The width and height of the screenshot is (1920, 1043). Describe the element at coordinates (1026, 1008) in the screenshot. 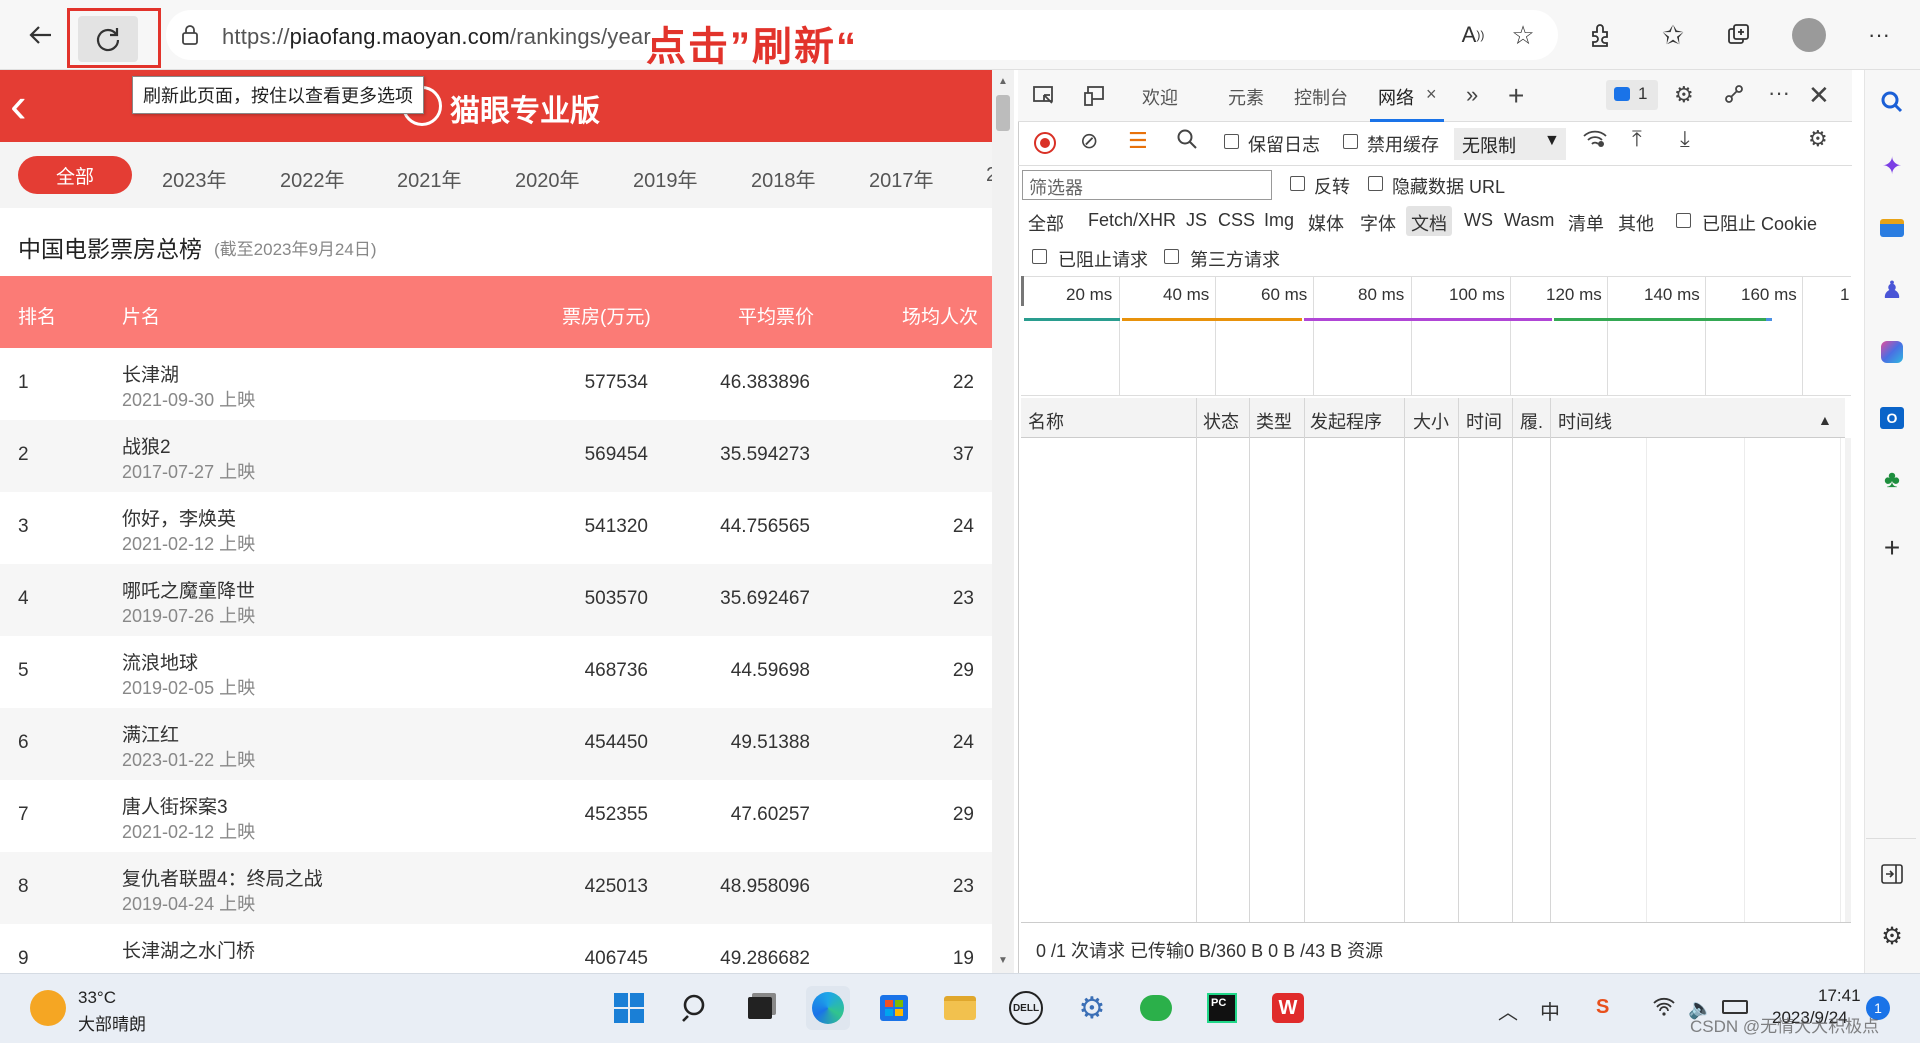

I see `dell-icon: DELL` at that location.